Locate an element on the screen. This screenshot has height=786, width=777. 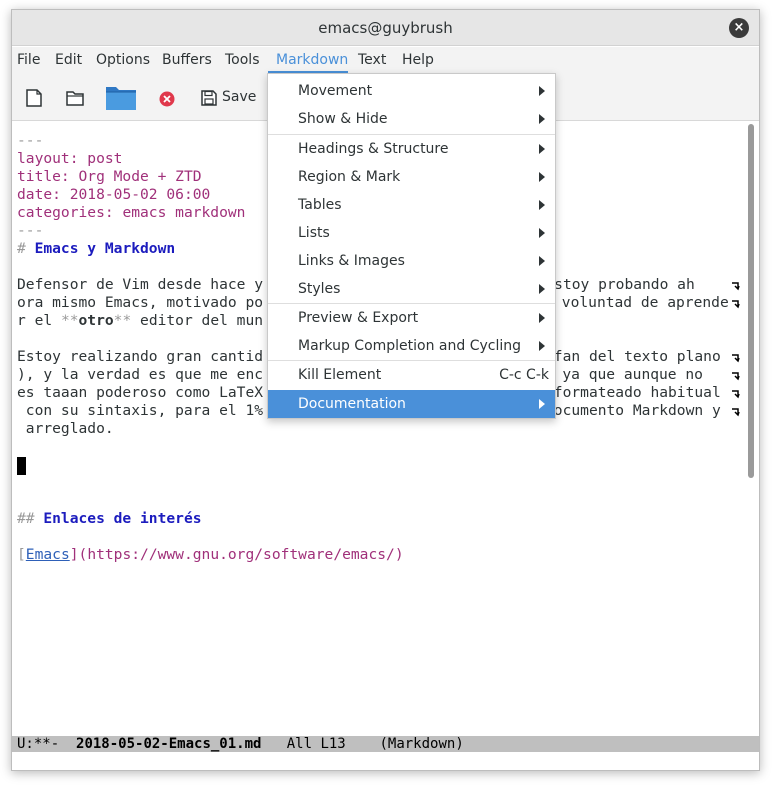
menu-item-markup-completion: Markup Completion and Cycling is located at coordinates (411, 346).